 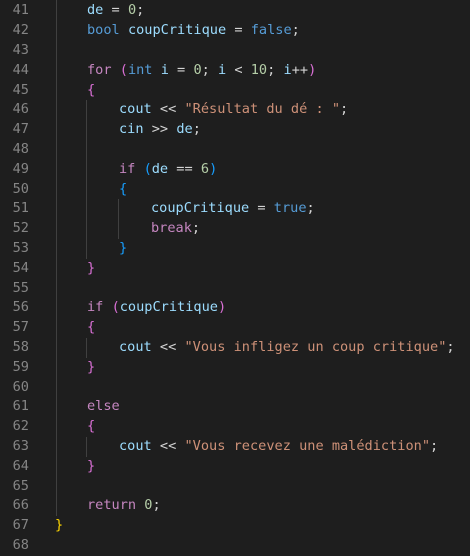 What do you see at coordinates (20, 465) in the screenshot?
I see `line-number: 64` at bounding box center [20, 465].